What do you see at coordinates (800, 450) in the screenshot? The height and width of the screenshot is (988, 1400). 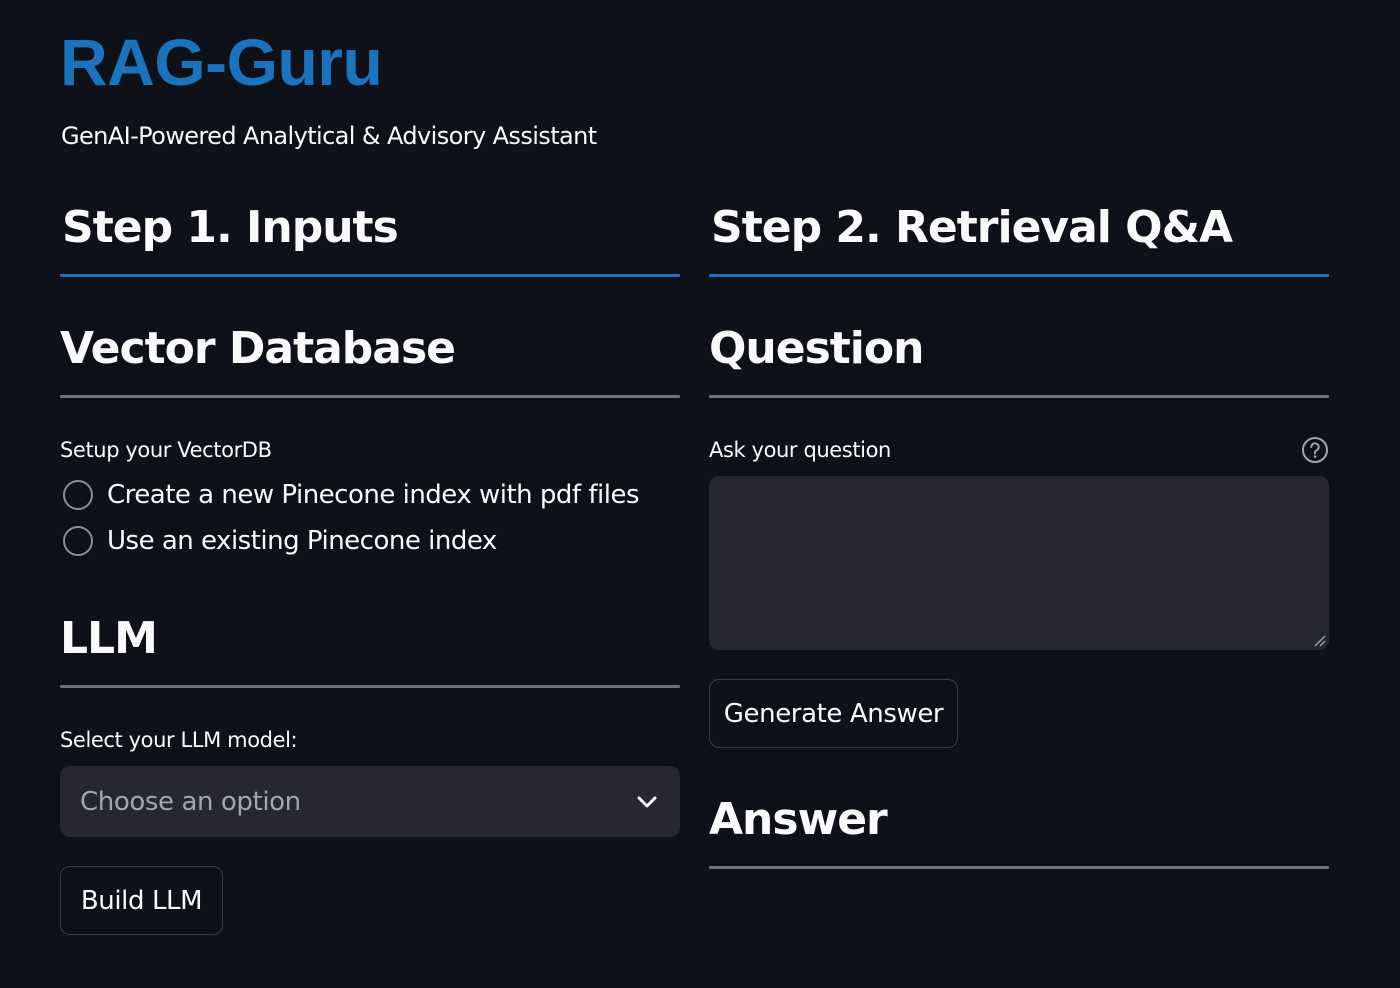 I see `question-label: Ask your question` at bounding box center [800, 450].